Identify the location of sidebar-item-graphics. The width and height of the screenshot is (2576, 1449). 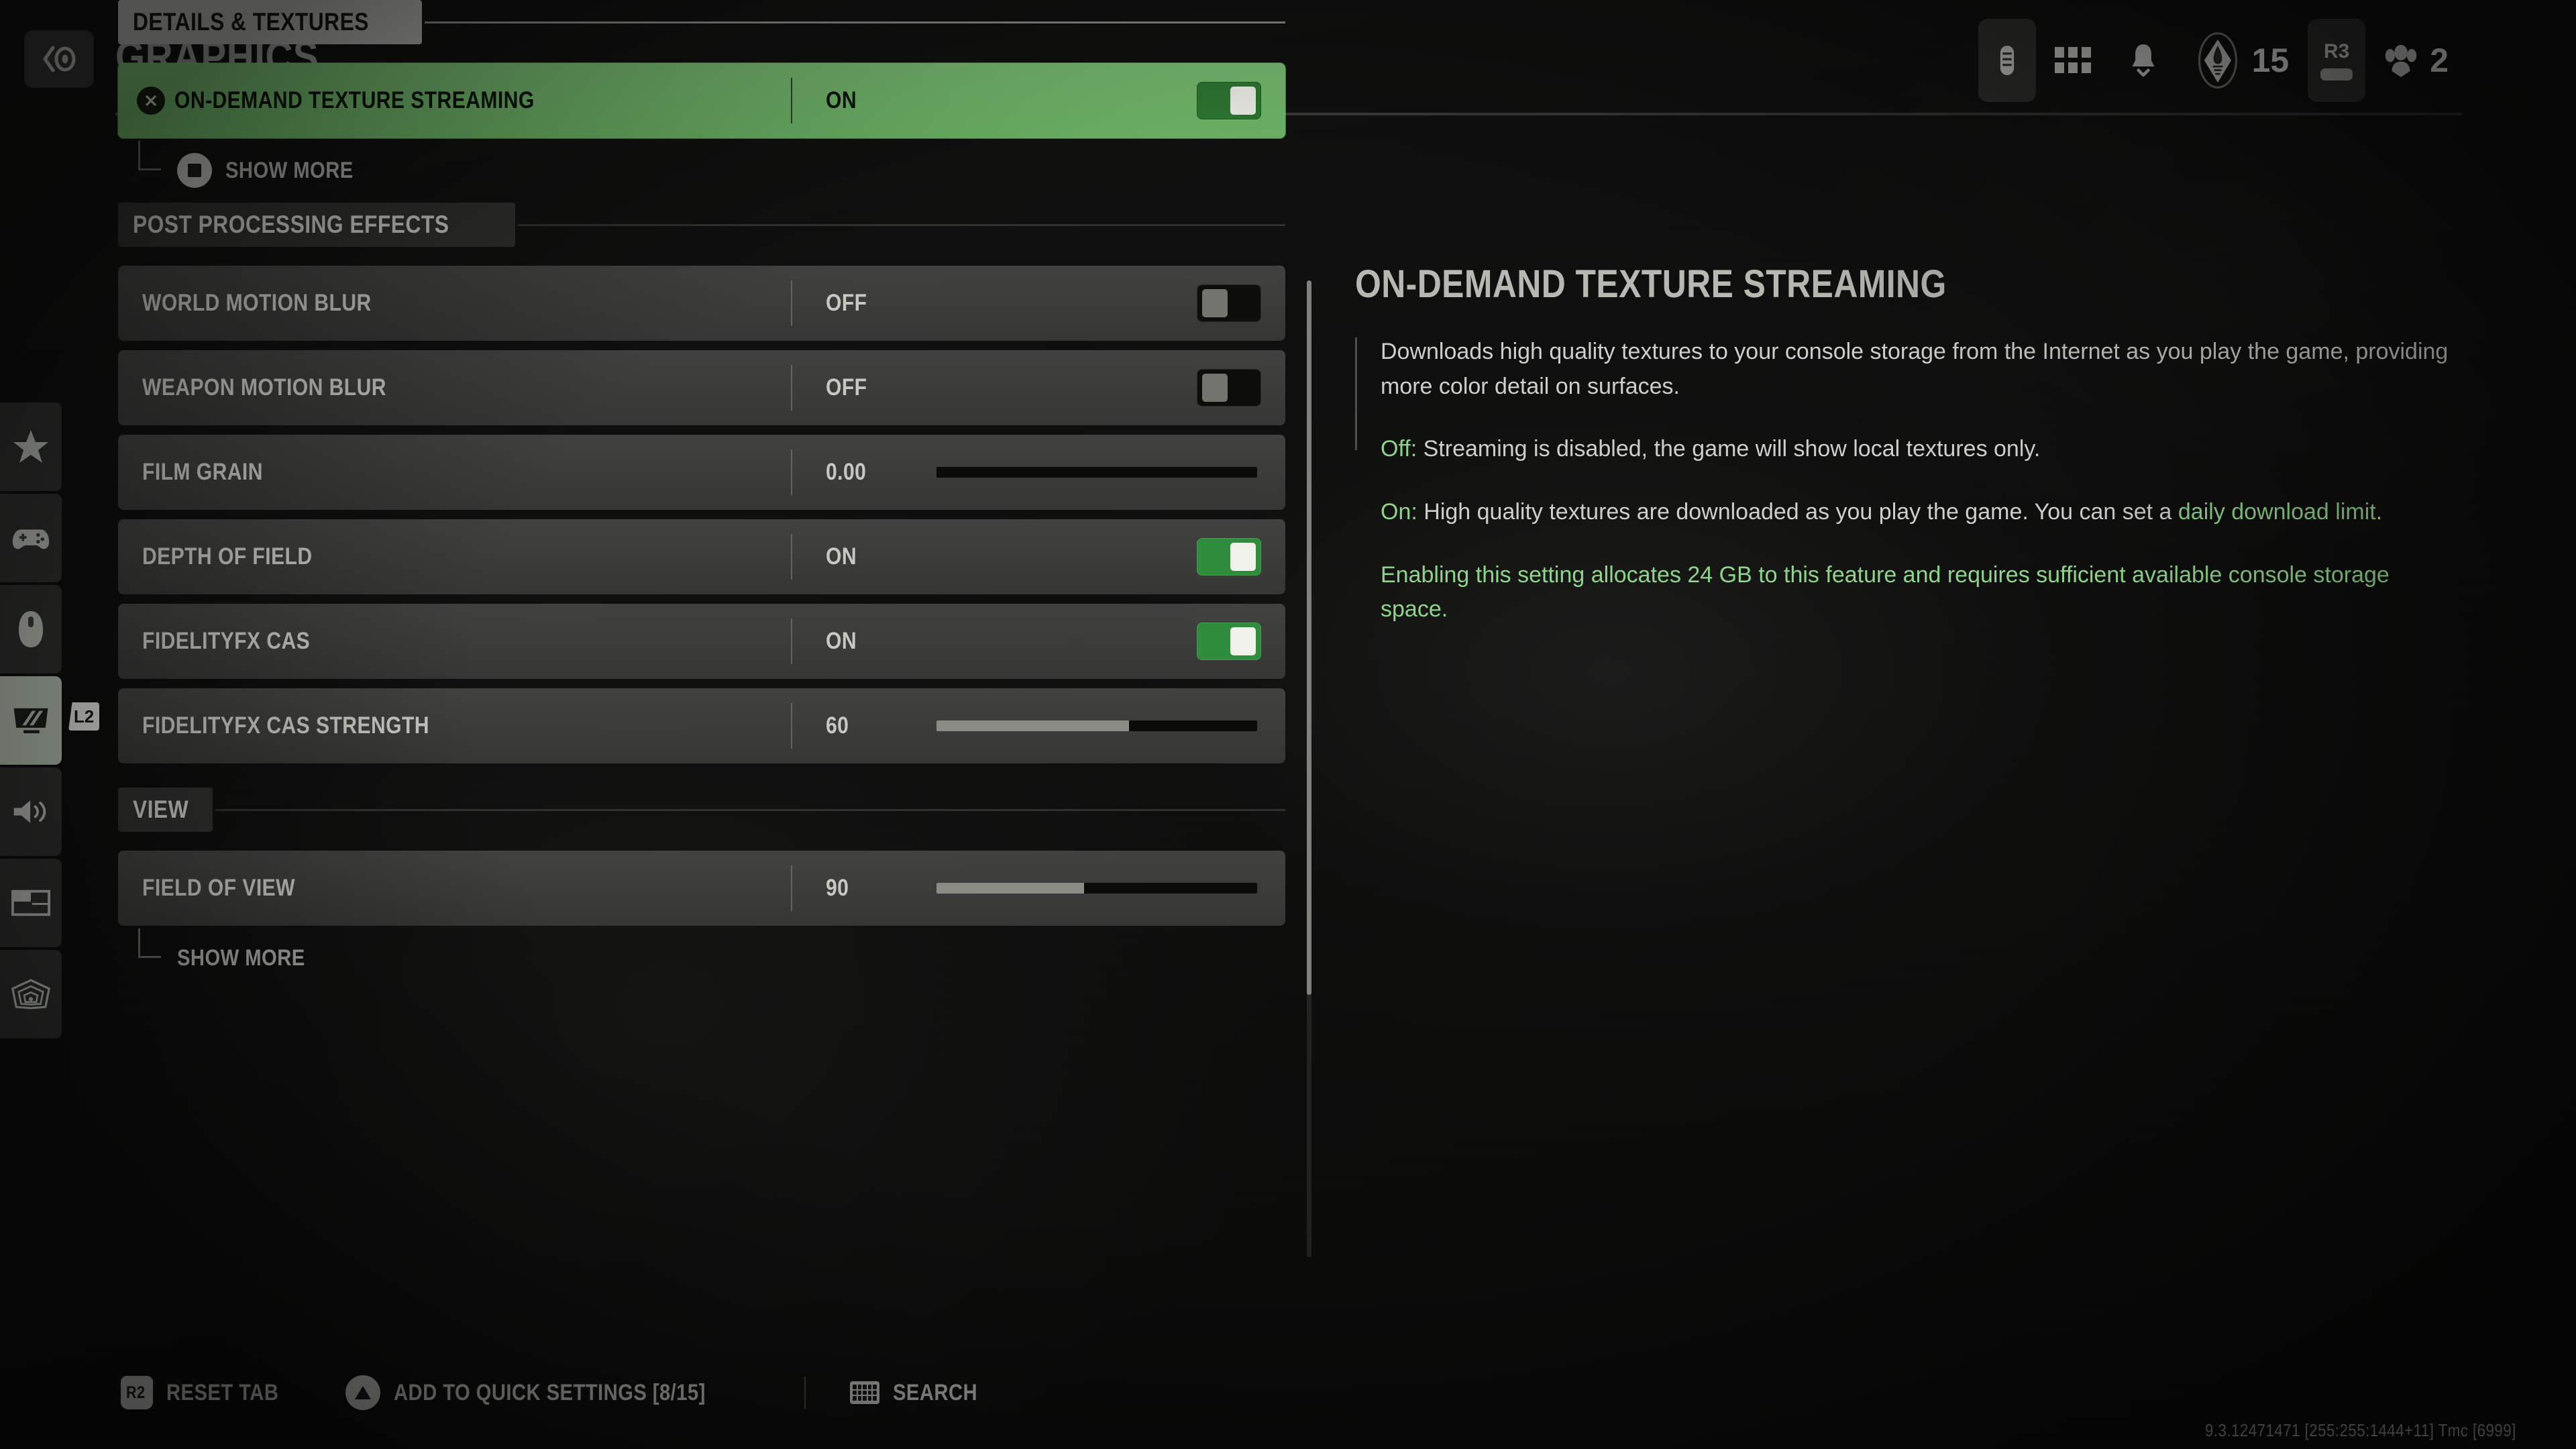
(31, 720).